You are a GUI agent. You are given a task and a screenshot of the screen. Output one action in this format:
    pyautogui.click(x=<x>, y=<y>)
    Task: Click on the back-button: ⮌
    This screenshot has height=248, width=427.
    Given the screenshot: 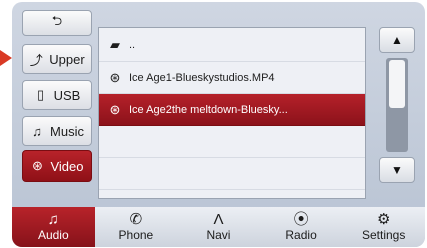 What is the action you would take?
    pyautogui.click(x=57, y=23)
    